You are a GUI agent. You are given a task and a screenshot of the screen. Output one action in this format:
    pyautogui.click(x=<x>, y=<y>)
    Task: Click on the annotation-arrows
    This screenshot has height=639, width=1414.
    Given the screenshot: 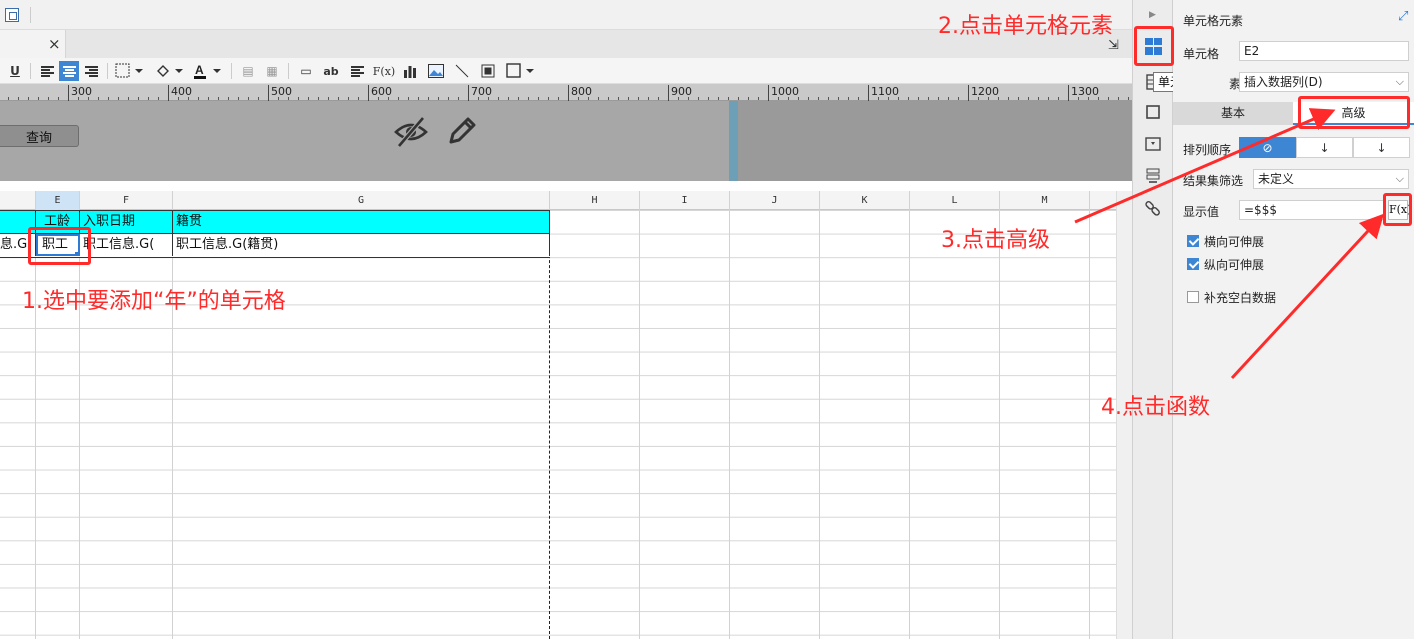 What is the action you would take?
    pyautogui.click(x=1229, y=244)
    